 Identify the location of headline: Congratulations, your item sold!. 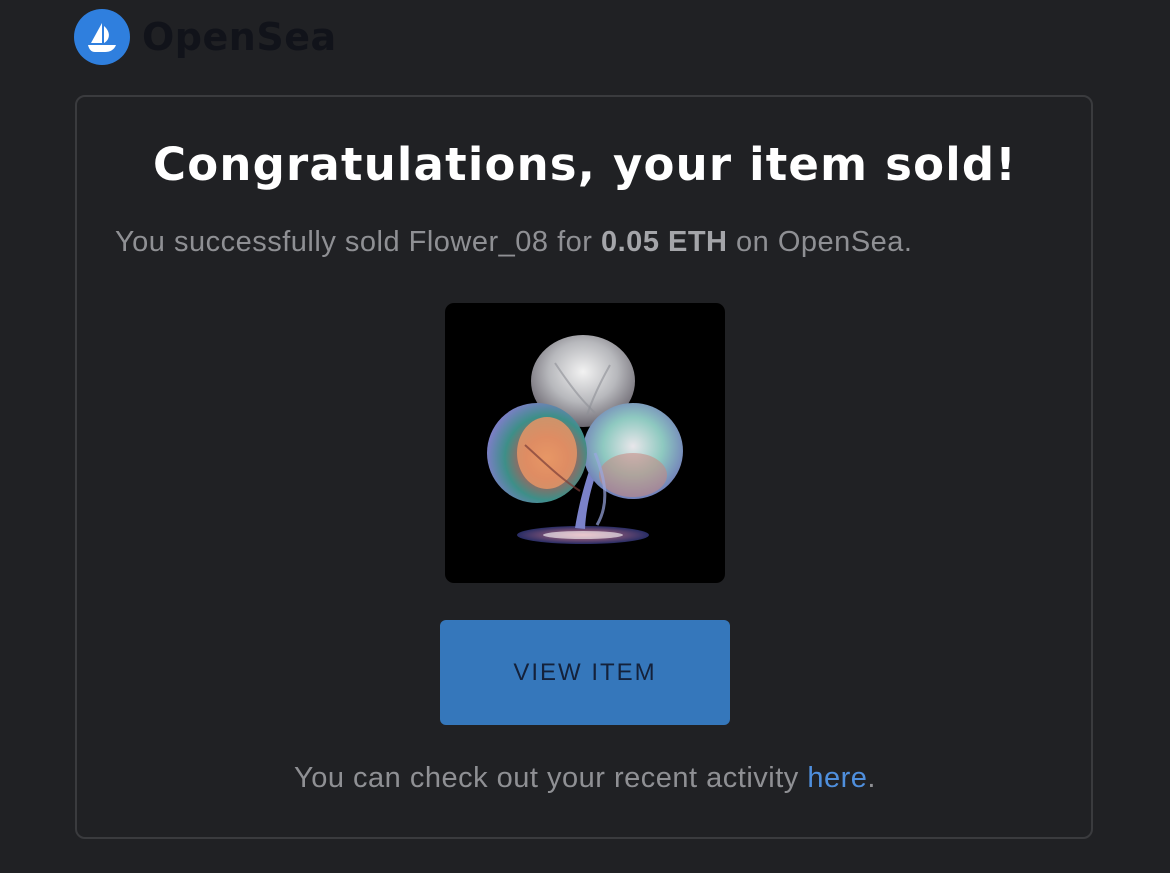
(585, 164).